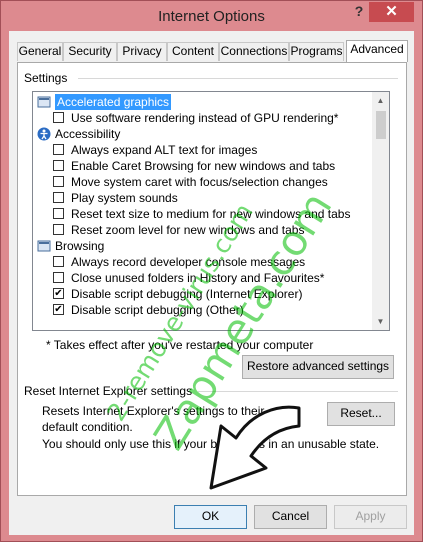  I want to click on help-icon: ?, so click(359, 12).